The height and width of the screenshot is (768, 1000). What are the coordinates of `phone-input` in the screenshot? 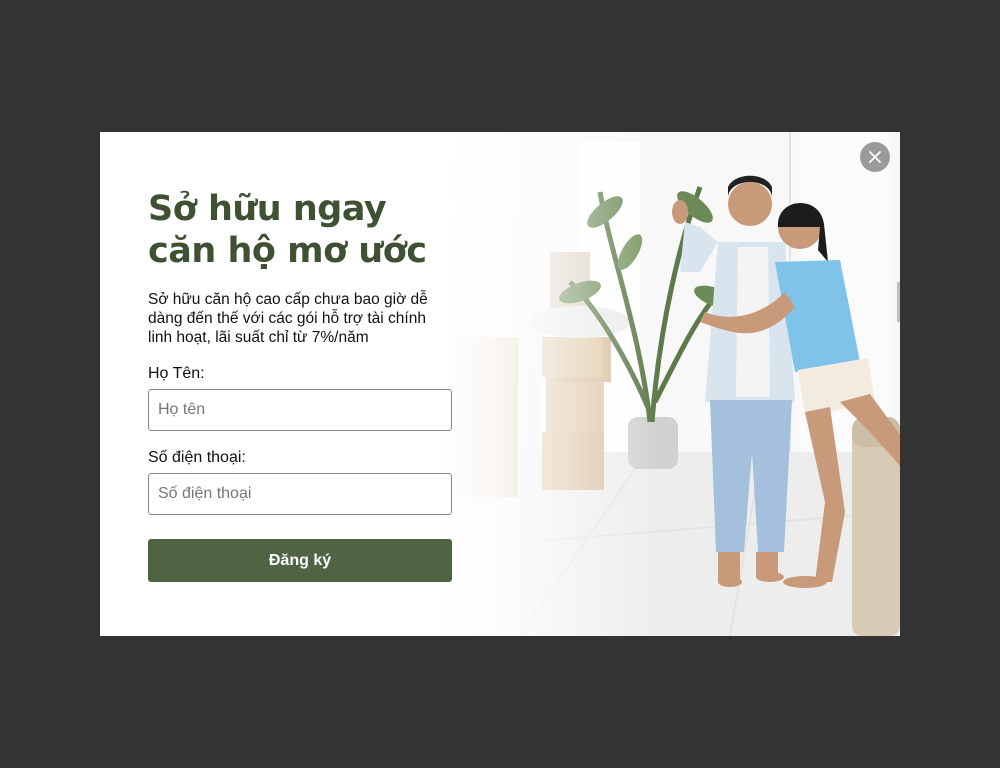 It's located at (300, 494).